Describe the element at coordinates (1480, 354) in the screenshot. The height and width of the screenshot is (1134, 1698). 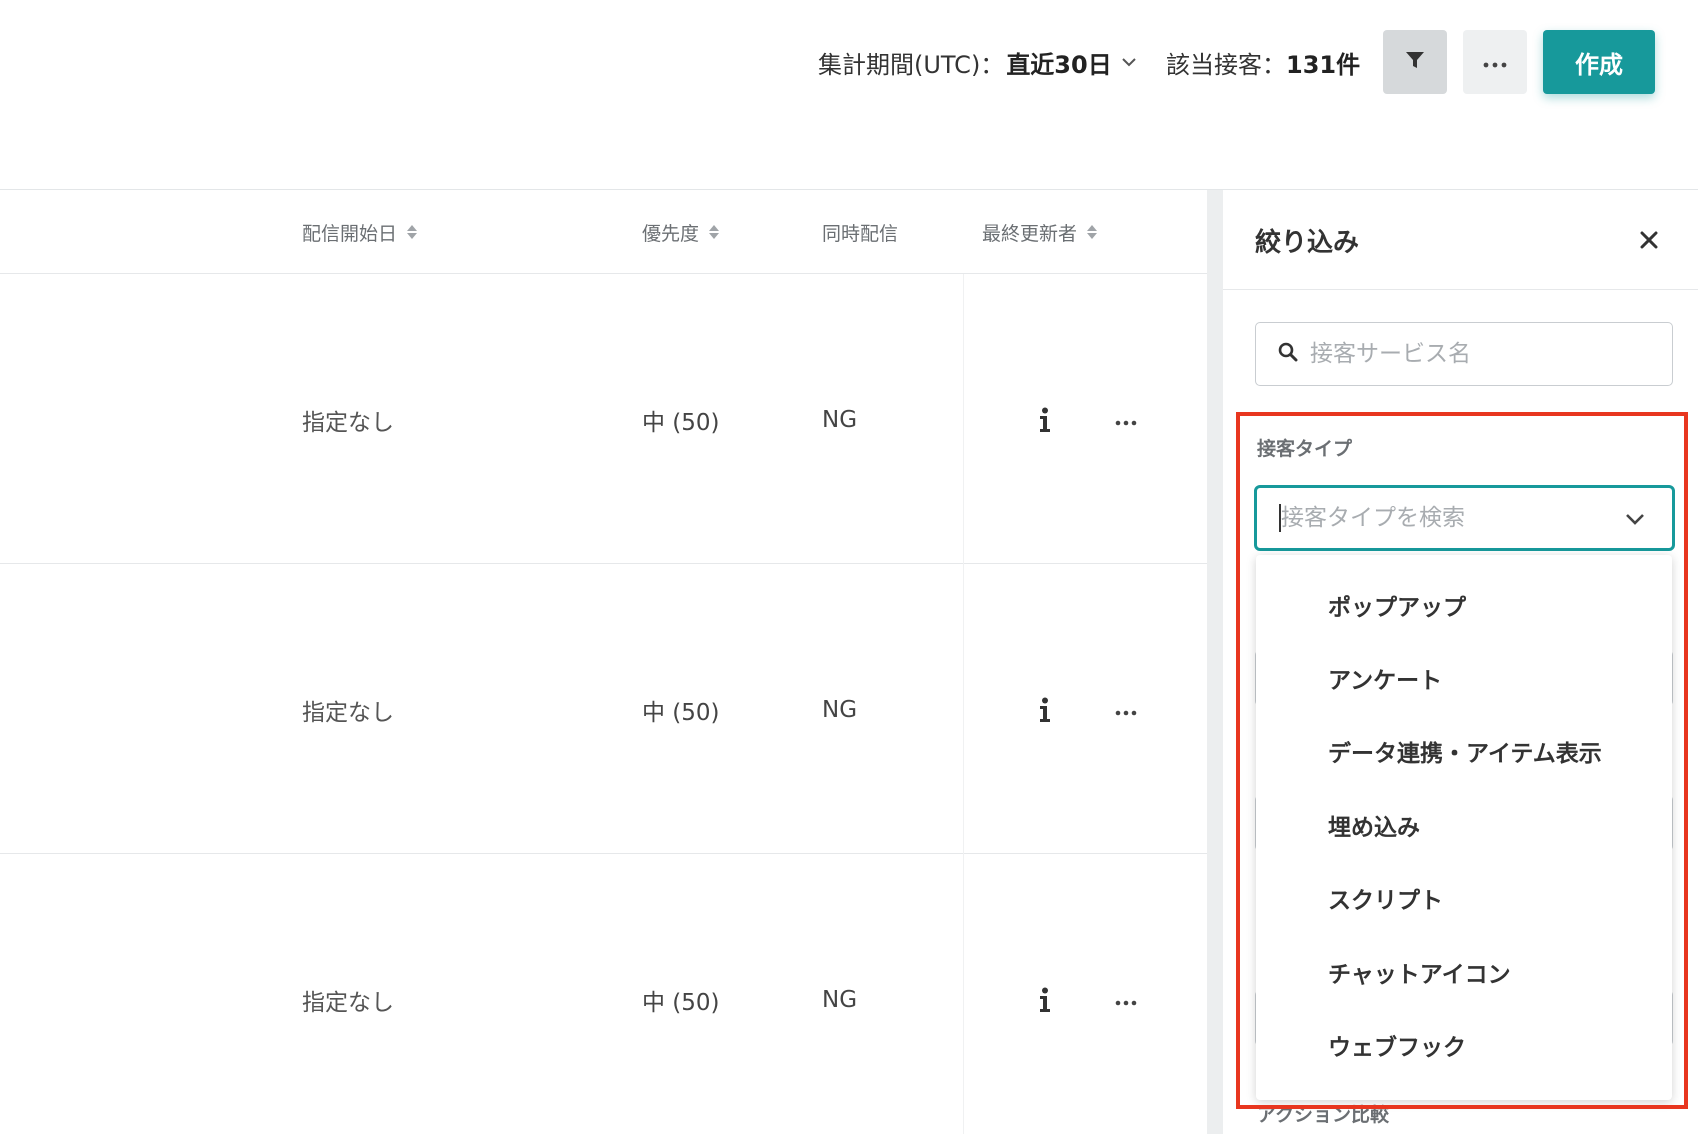
I see `search-input` at that location.